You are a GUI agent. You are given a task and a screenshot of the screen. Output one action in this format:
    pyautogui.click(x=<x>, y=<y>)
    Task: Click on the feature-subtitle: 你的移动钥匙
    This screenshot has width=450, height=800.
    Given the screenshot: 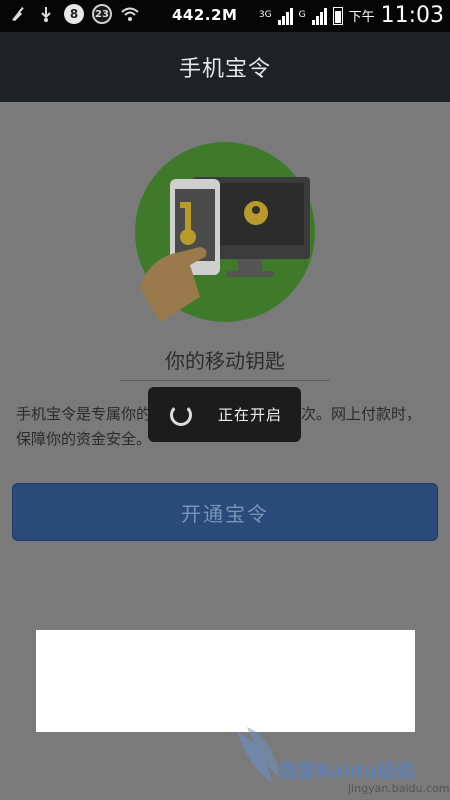 What is the action you would take?
    pyautogui.click(x=225, y=361)
    